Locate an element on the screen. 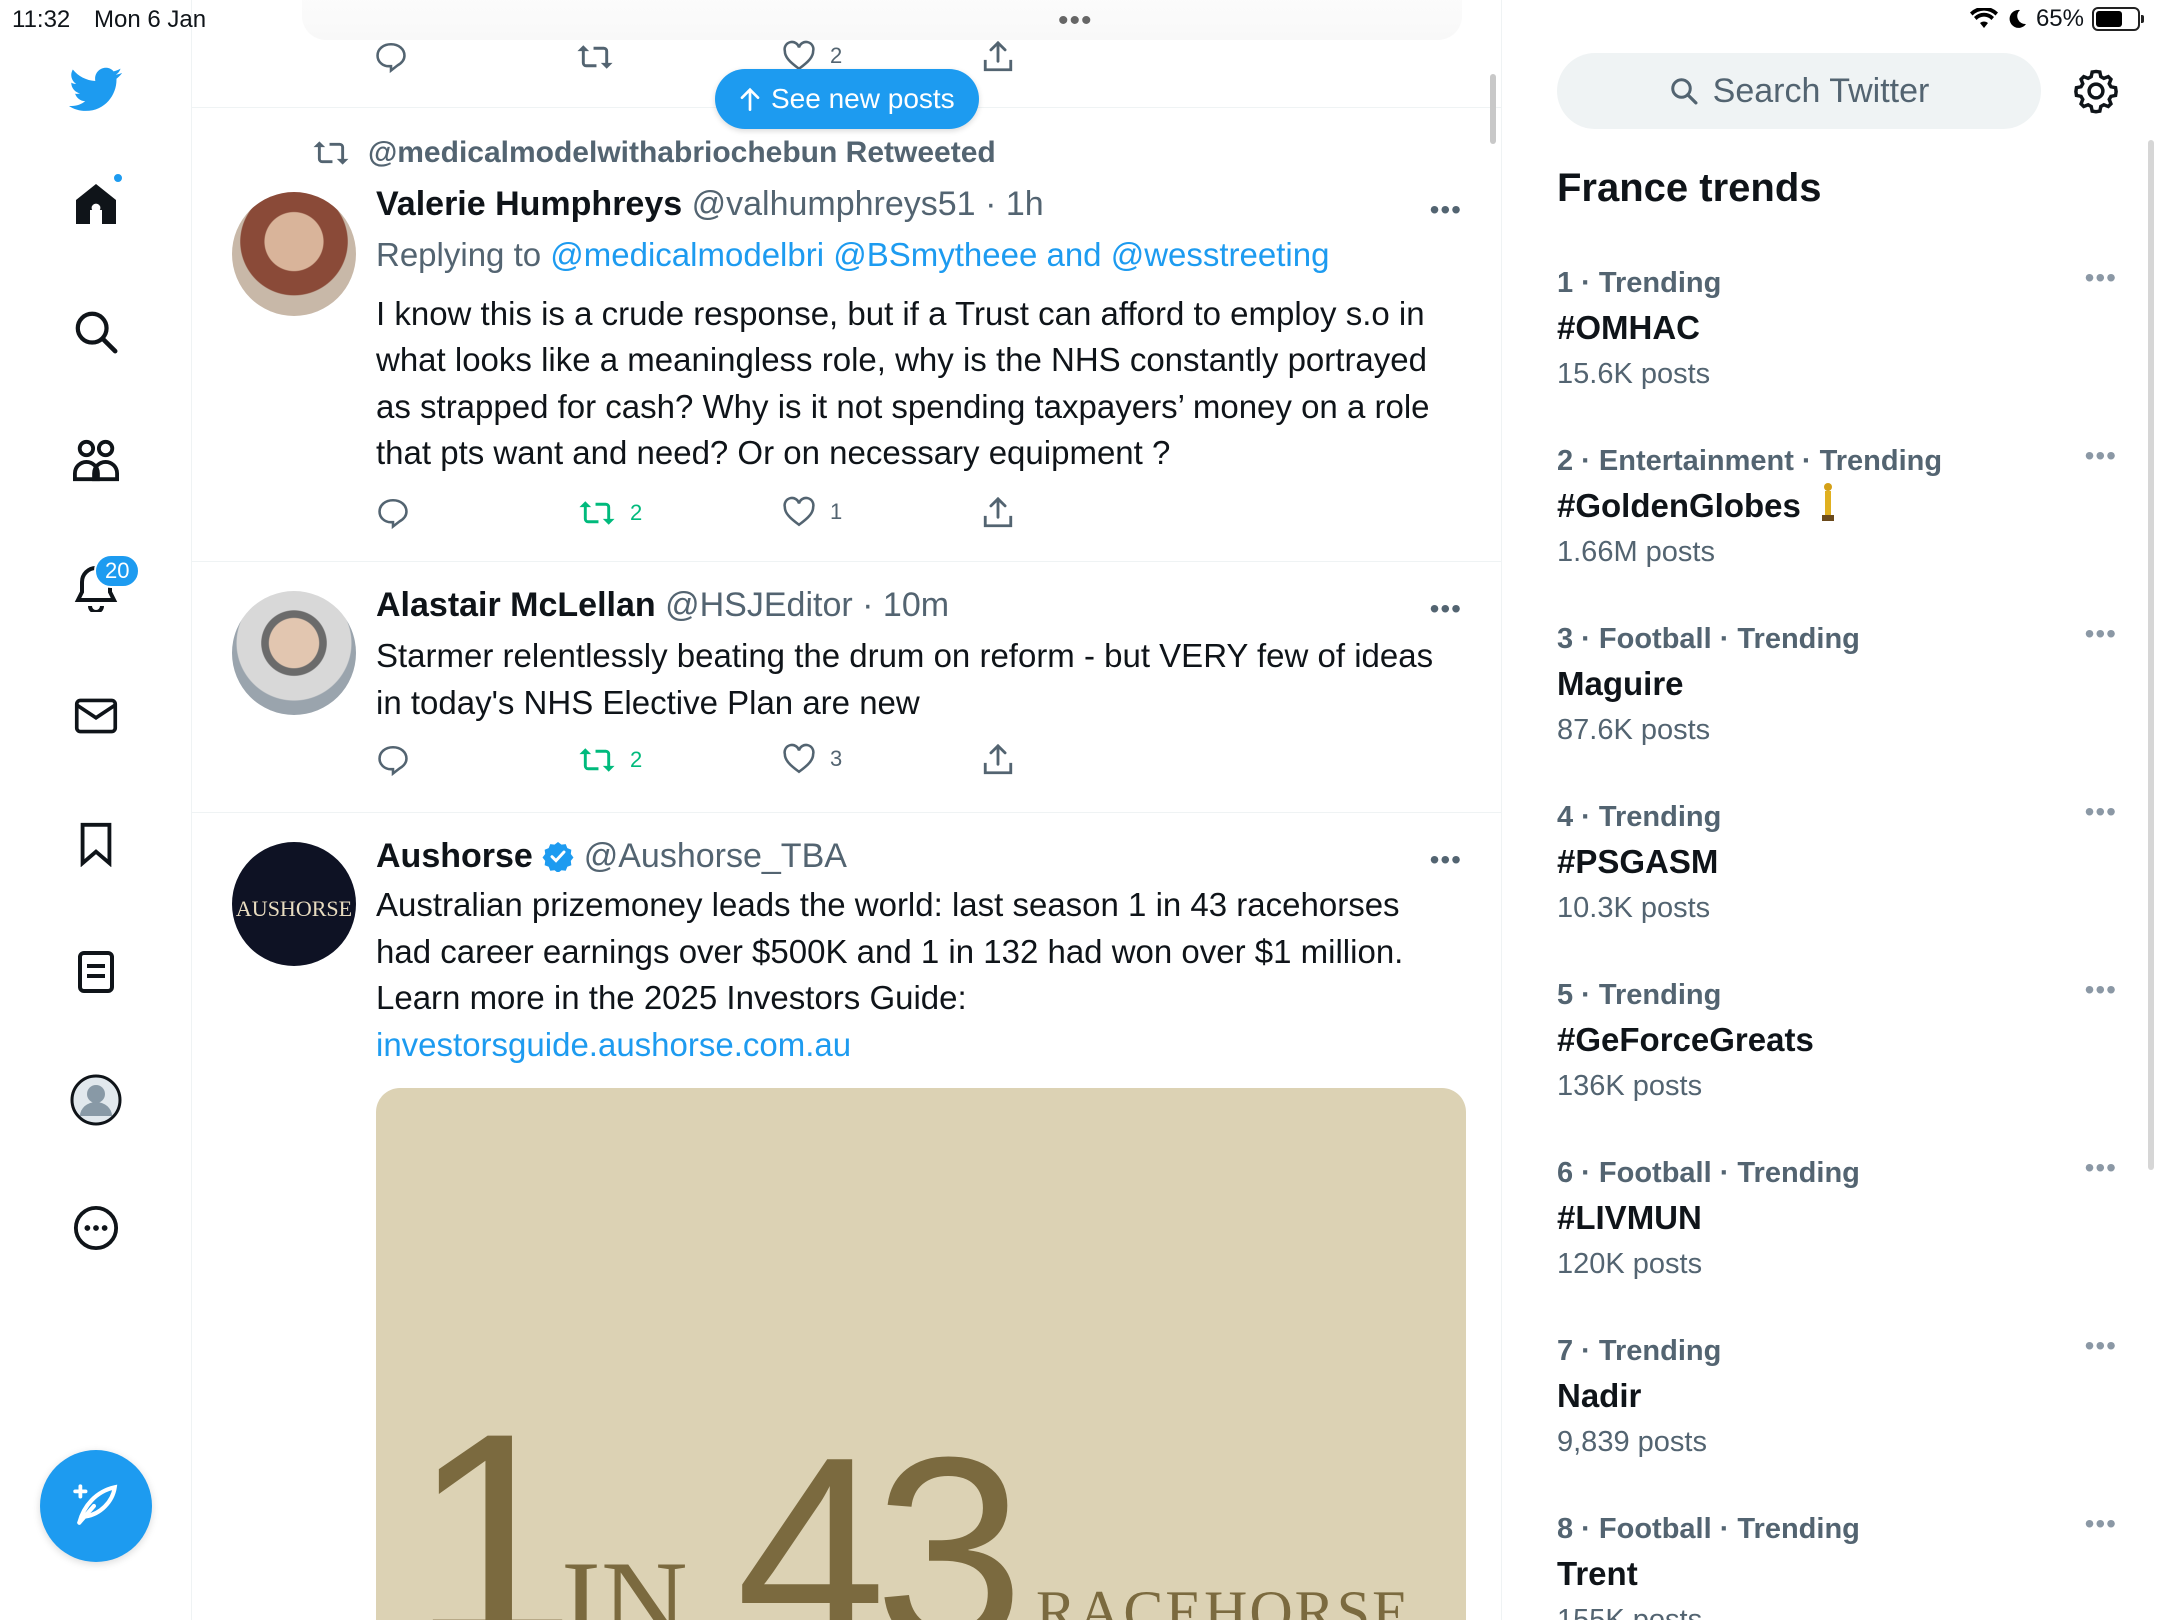 The width and height of the screenshot is (2160, 1620). trend-count: 87.6K posts is located at coordinates (1634, 730).